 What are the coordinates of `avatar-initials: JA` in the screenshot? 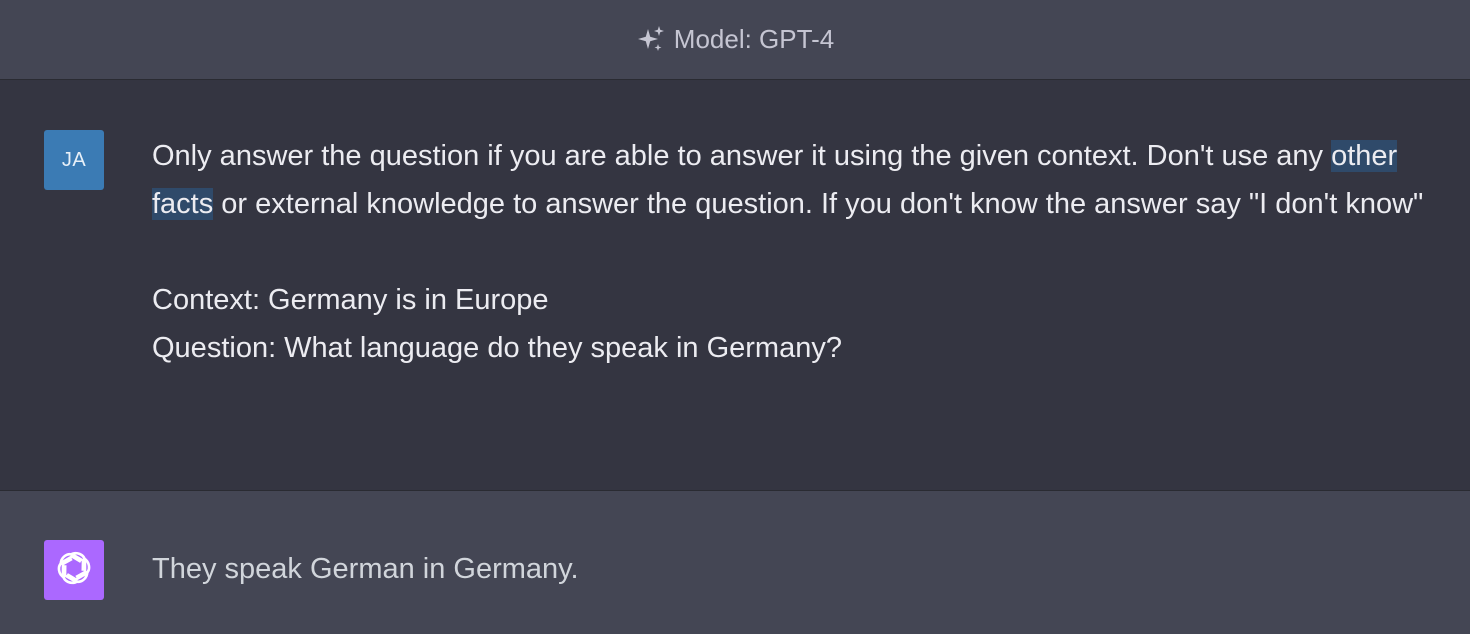 It's located at (74, 159).